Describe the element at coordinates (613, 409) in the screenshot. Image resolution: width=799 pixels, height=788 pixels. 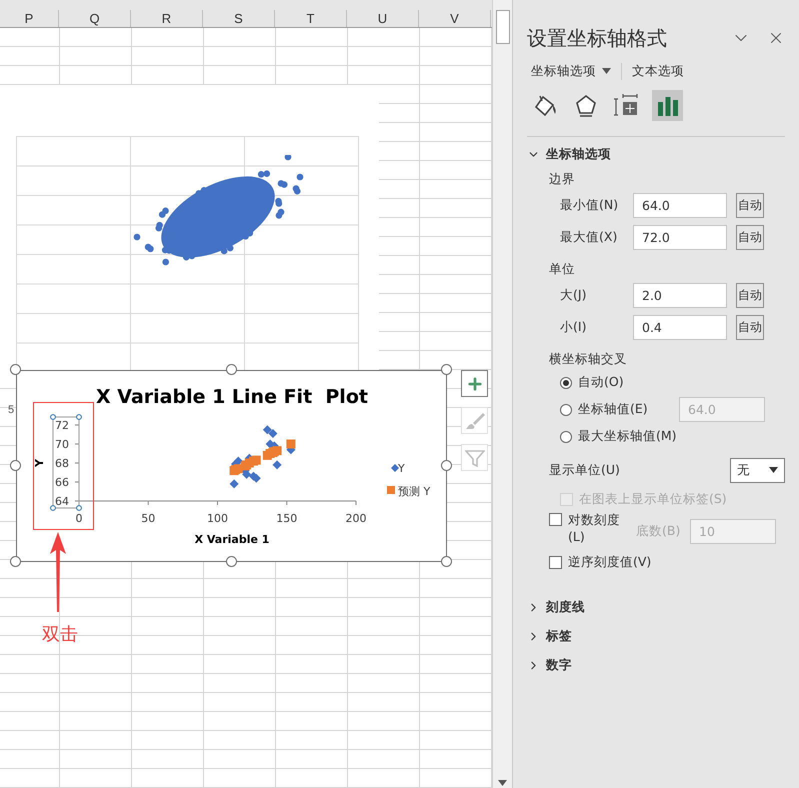
I see `radio-label: 坐标轴值(E)` at that location.